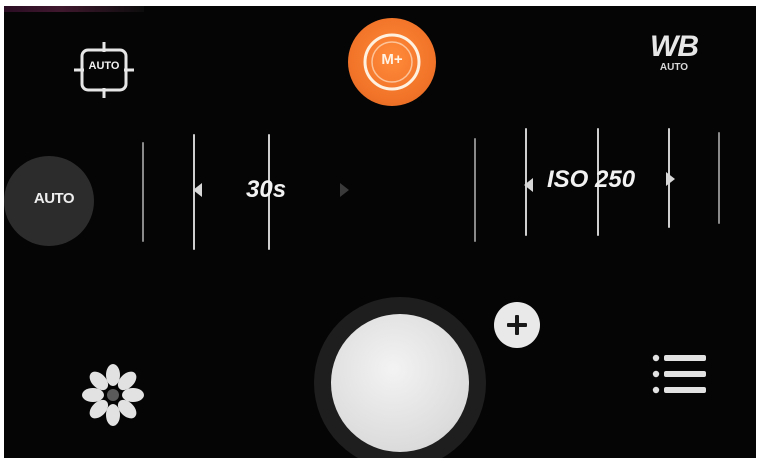  I want to click on exposure-auto-button: AUTO, so click(49, 201).